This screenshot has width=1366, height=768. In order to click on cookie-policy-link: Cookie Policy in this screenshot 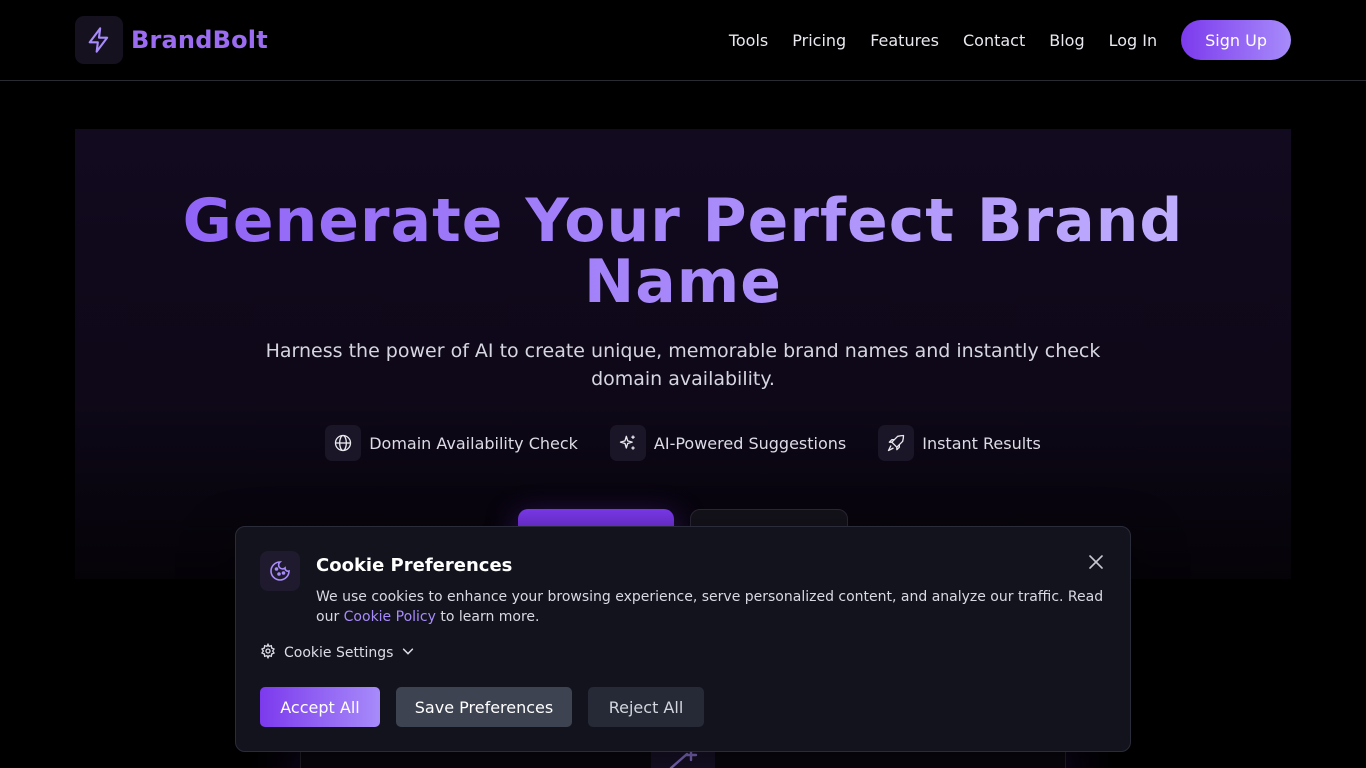, I will do `click(390, 617)`.